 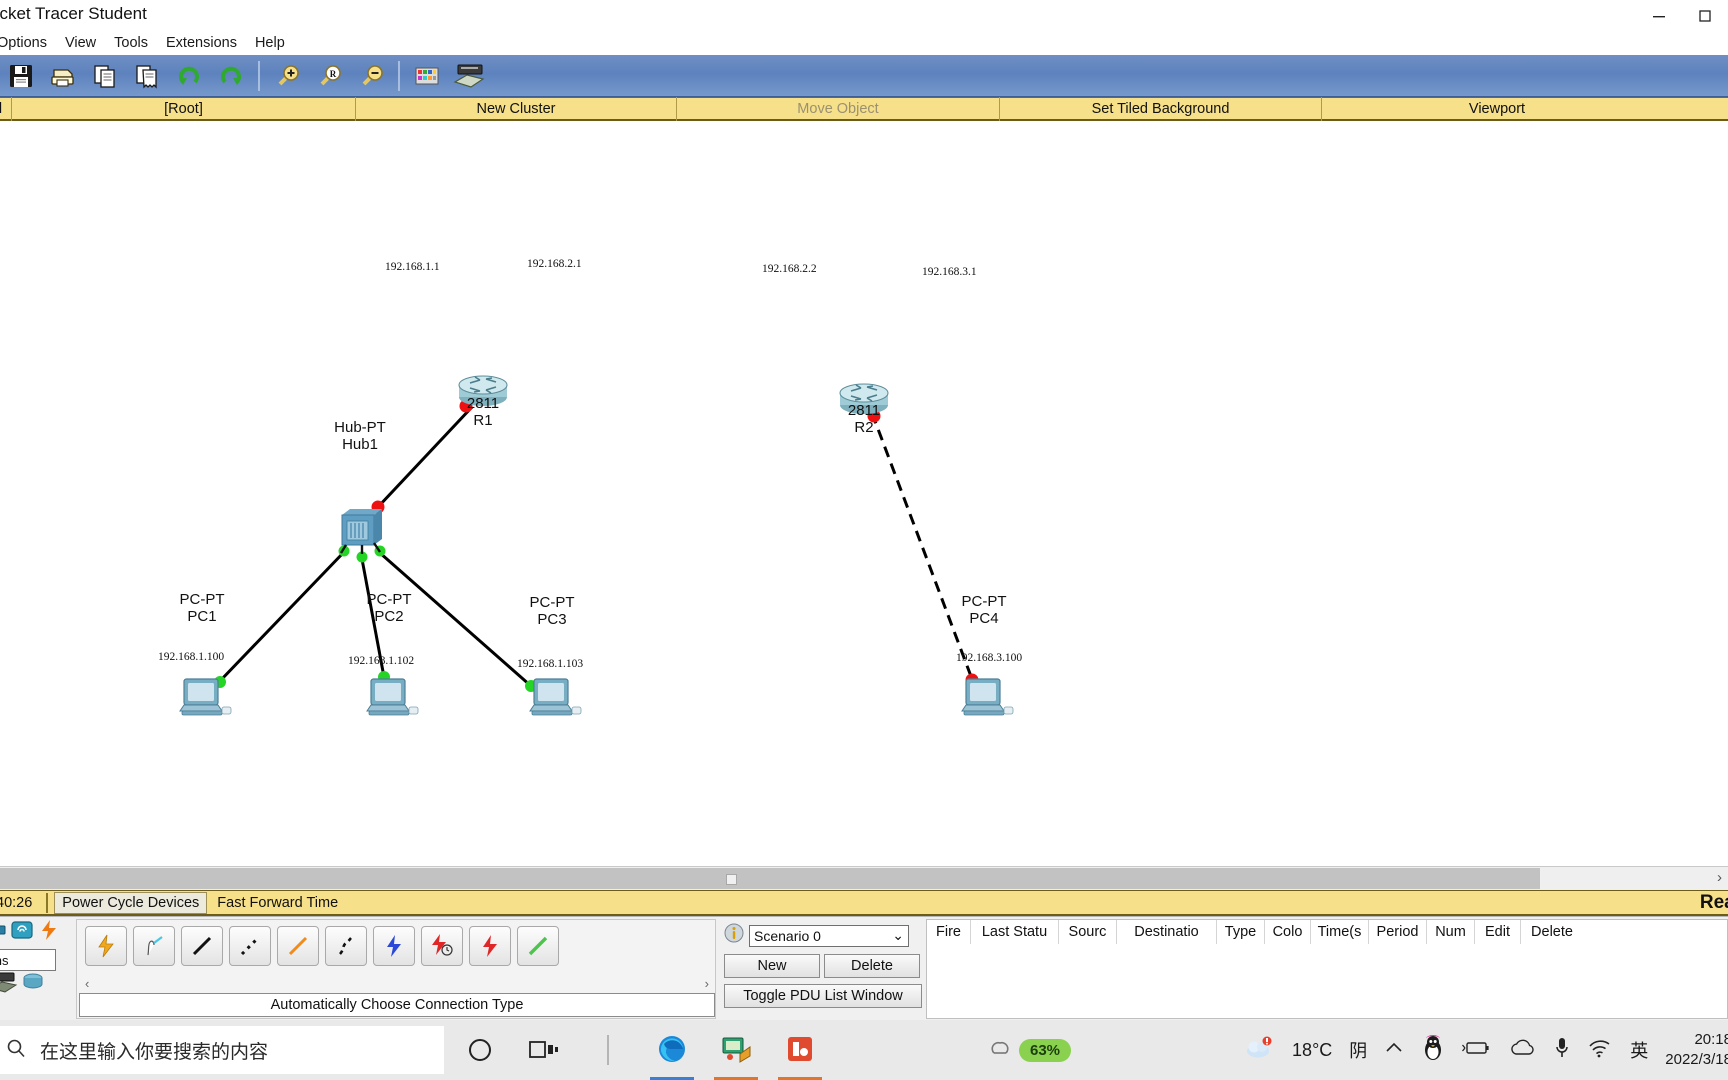 What do you see at coordinates (394, 946) in the screenshot?
I see `coaxial-connection-icon` at bounding box center [394, 946].